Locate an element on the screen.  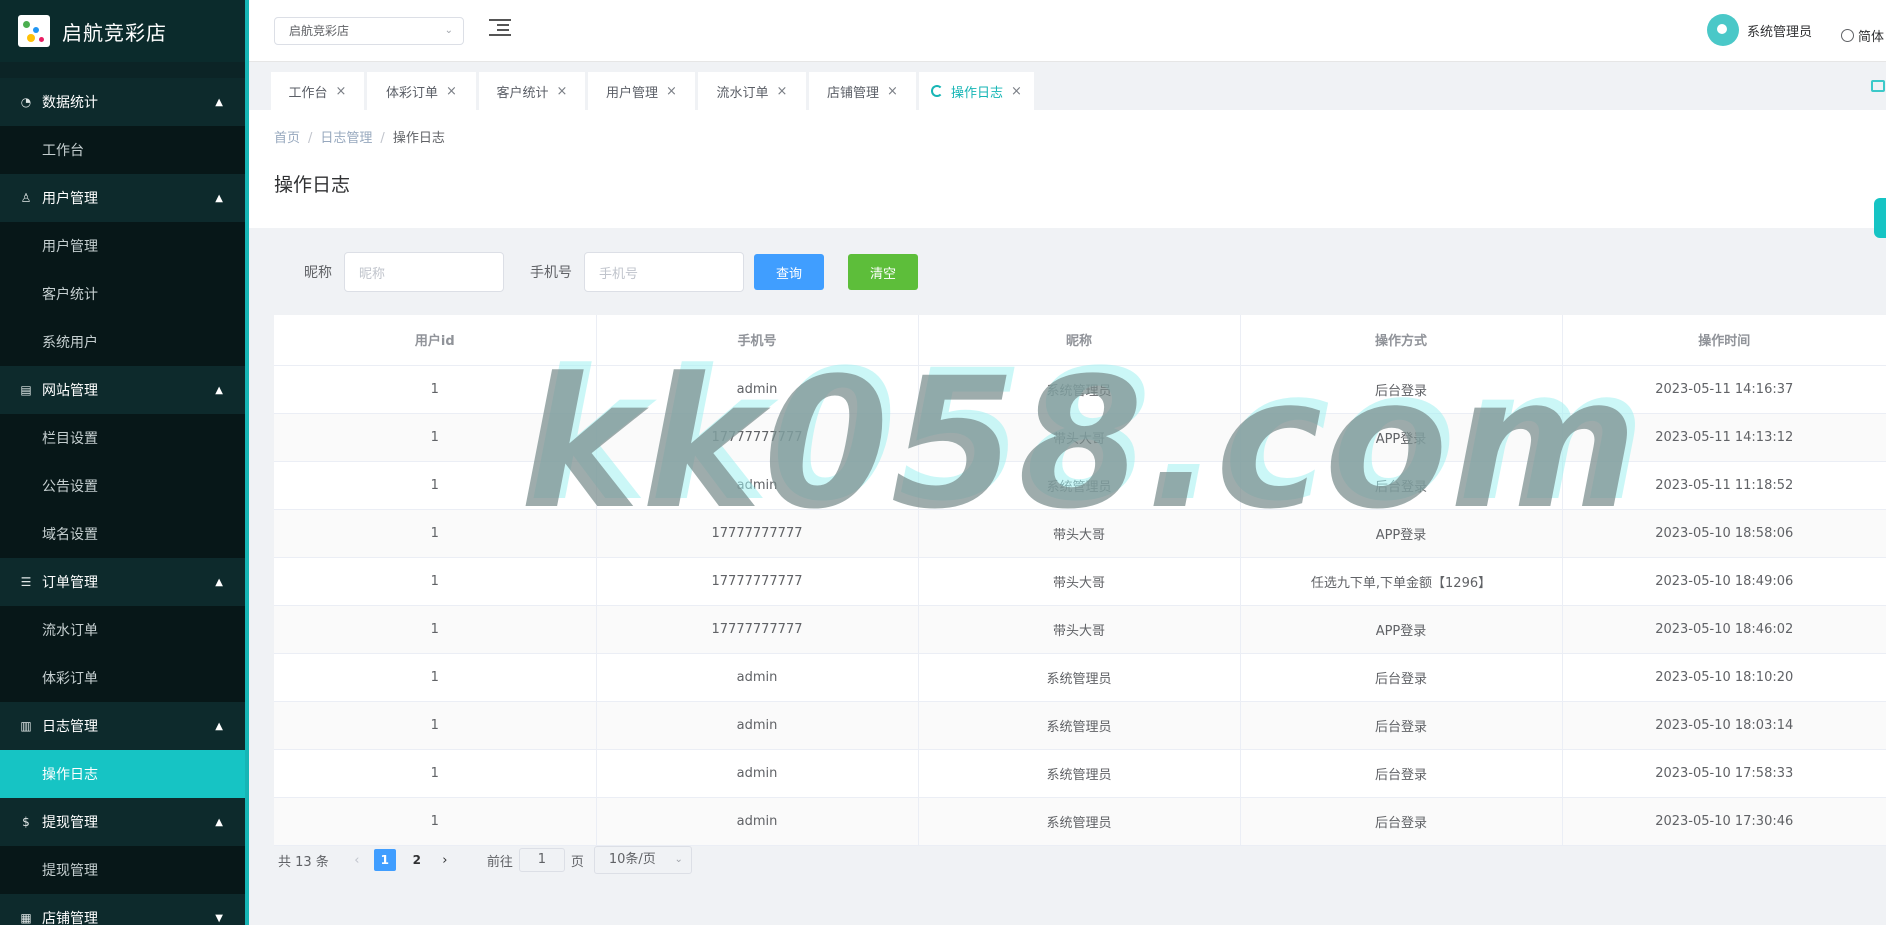
user-menu: 系统管理员 is located at coordinates (1759, 30).